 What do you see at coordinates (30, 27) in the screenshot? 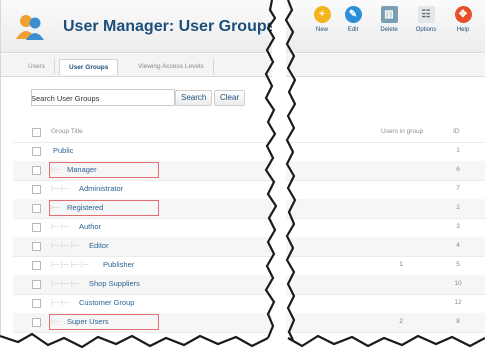
I see `user-manager-logo-icon` at bounding box center [30, 27].